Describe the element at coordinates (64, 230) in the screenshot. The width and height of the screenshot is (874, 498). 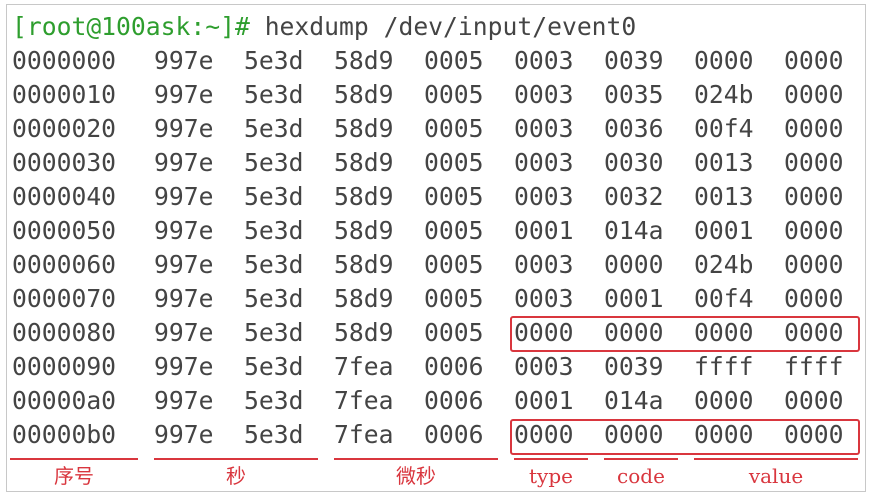
I see `row-offset: 0000050` at that location.